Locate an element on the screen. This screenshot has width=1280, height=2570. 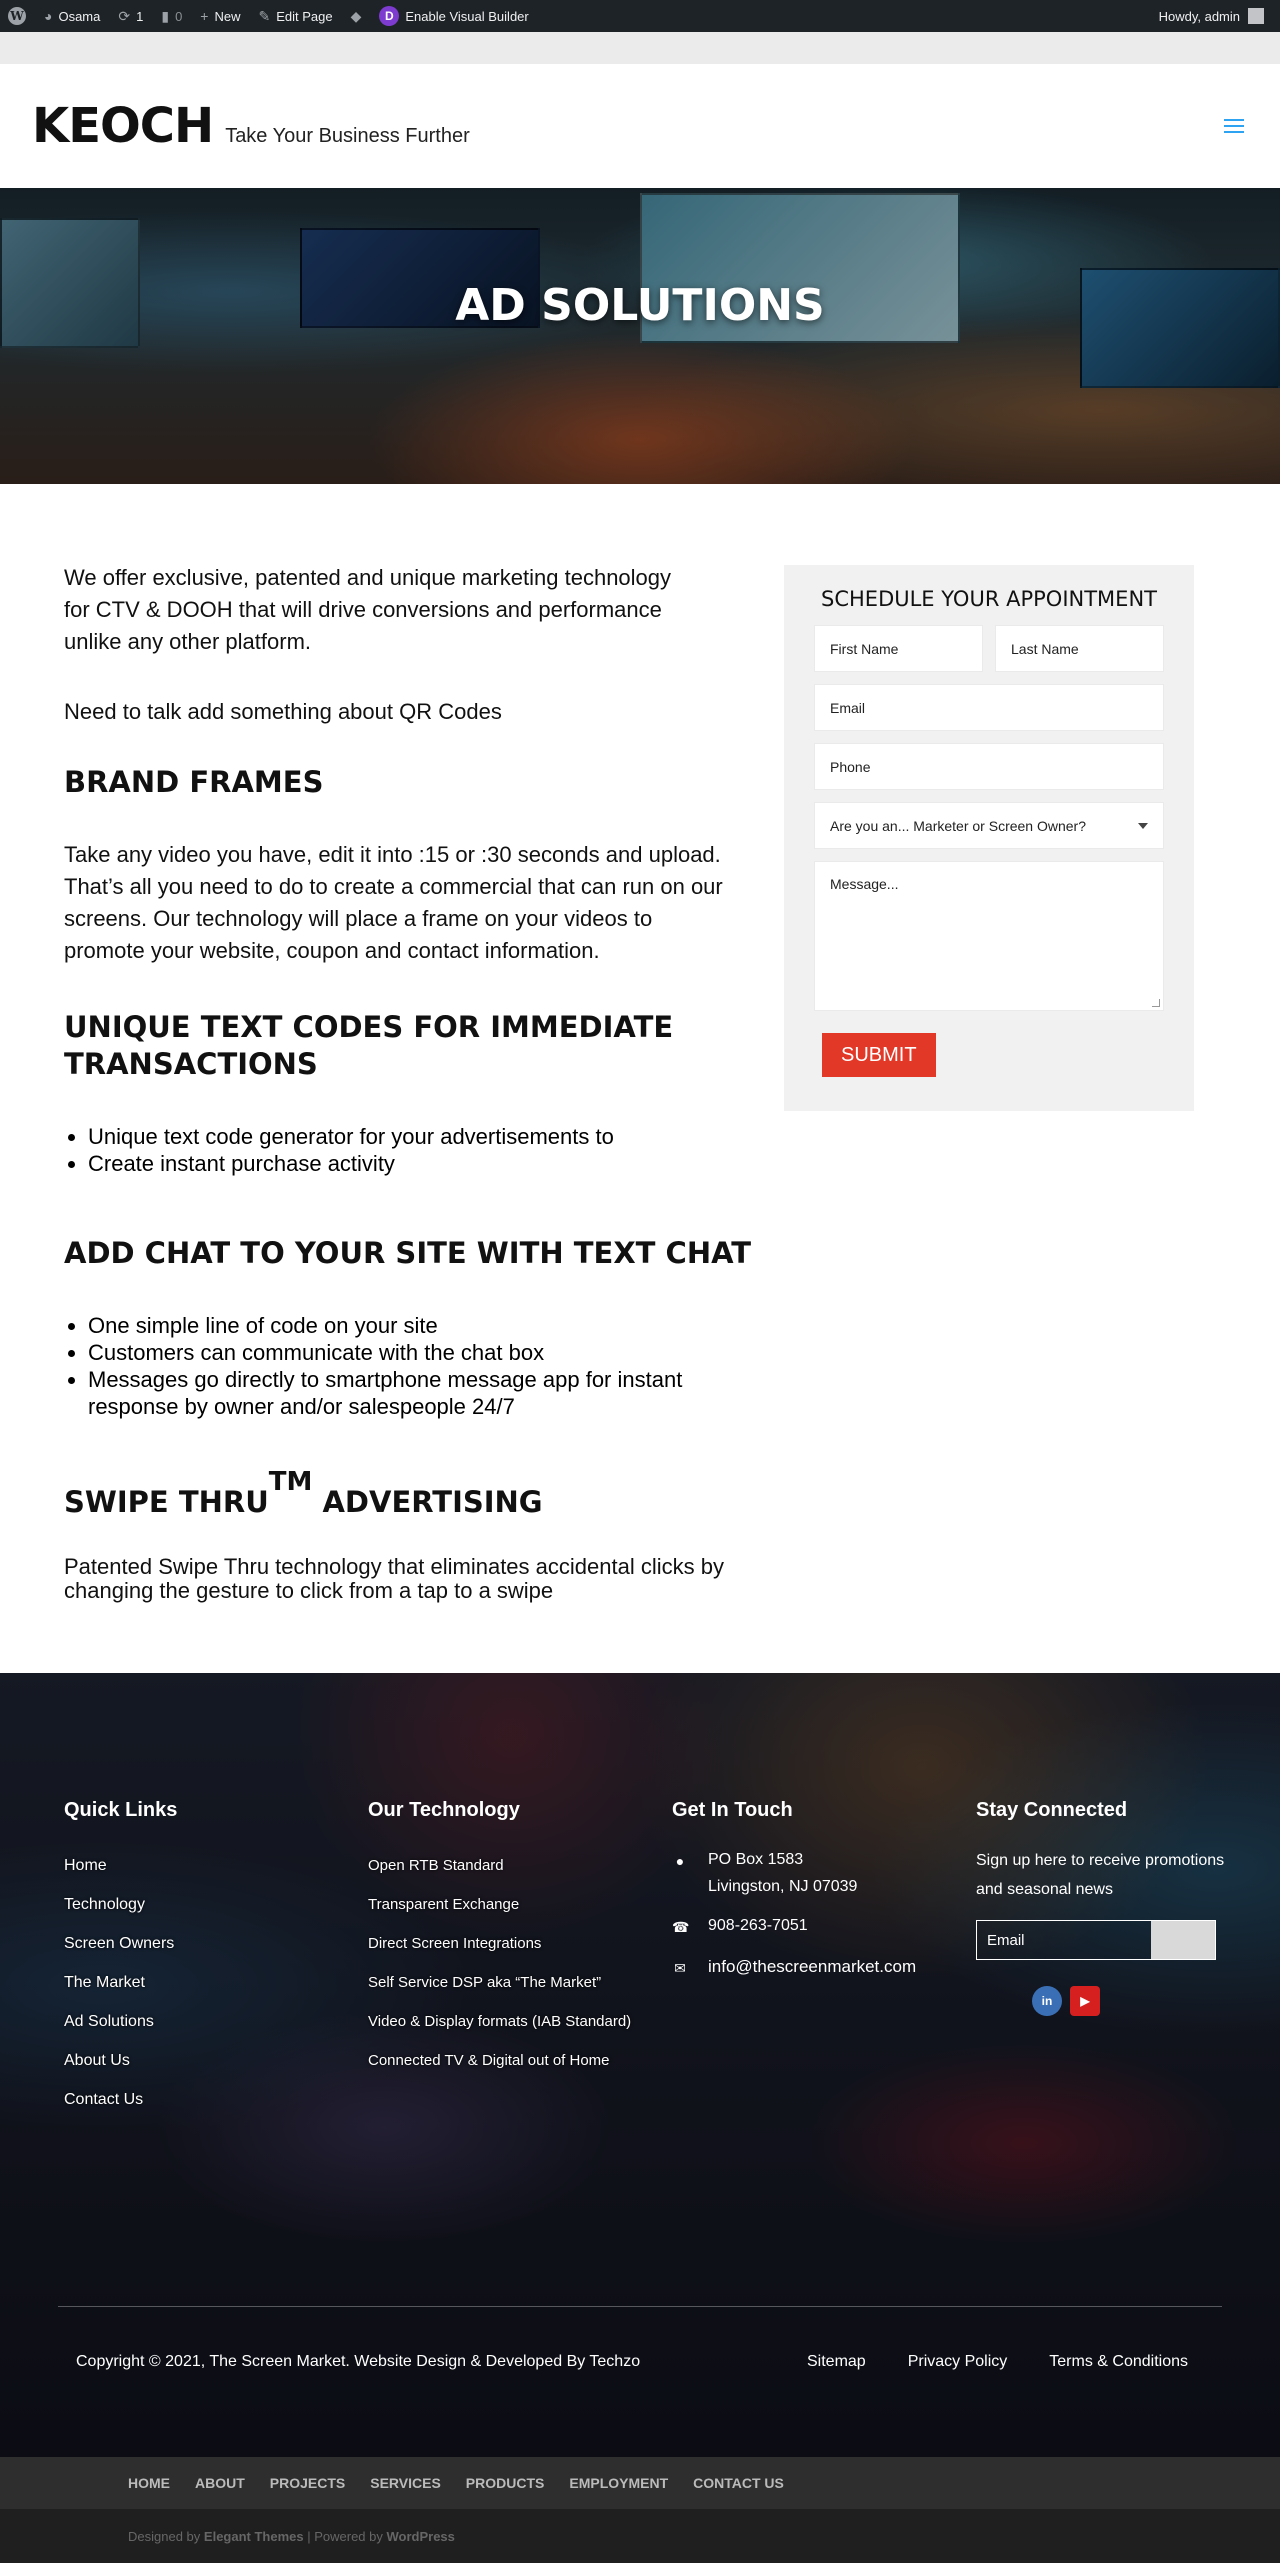
site-name-link: ◕ Osama is located at coordinates (72, 16).